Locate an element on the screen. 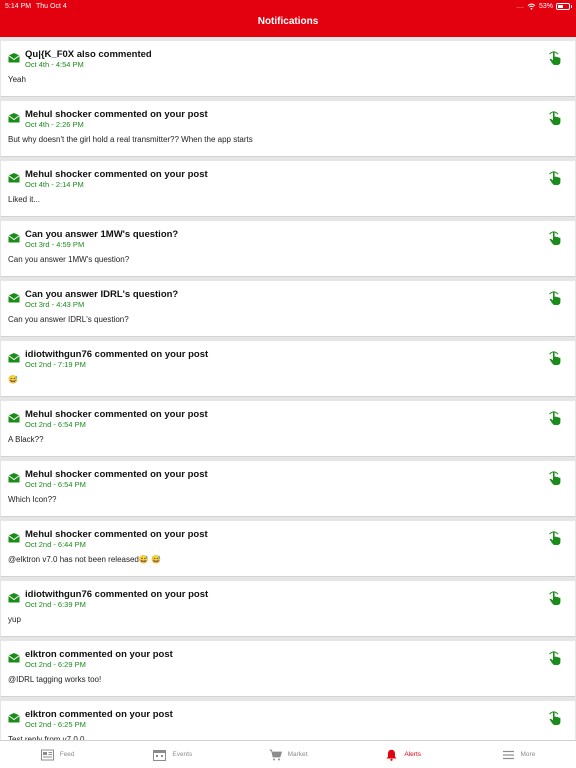 This screenshot has width=576, height=768. bell-icon is located at coordinates (391, 755).